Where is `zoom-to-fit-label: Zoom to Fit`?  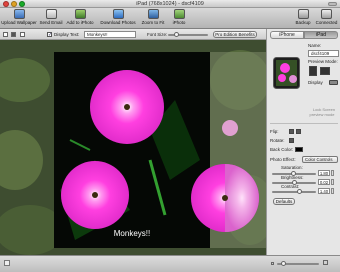 zoom-to-fit-label: Zoom to Fit is located at coordinates (153, 22).